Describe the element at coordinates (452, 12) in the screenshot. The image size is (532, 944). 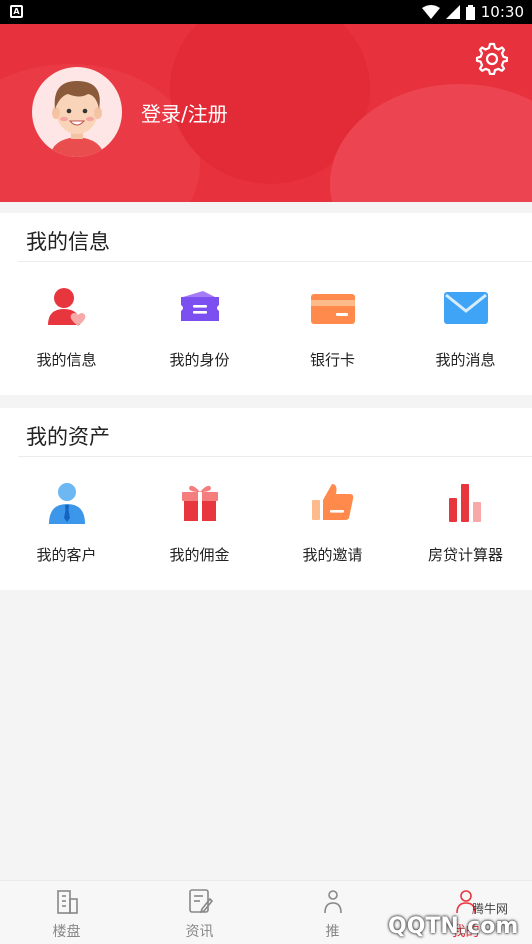
I see `signal-icon` at that location.